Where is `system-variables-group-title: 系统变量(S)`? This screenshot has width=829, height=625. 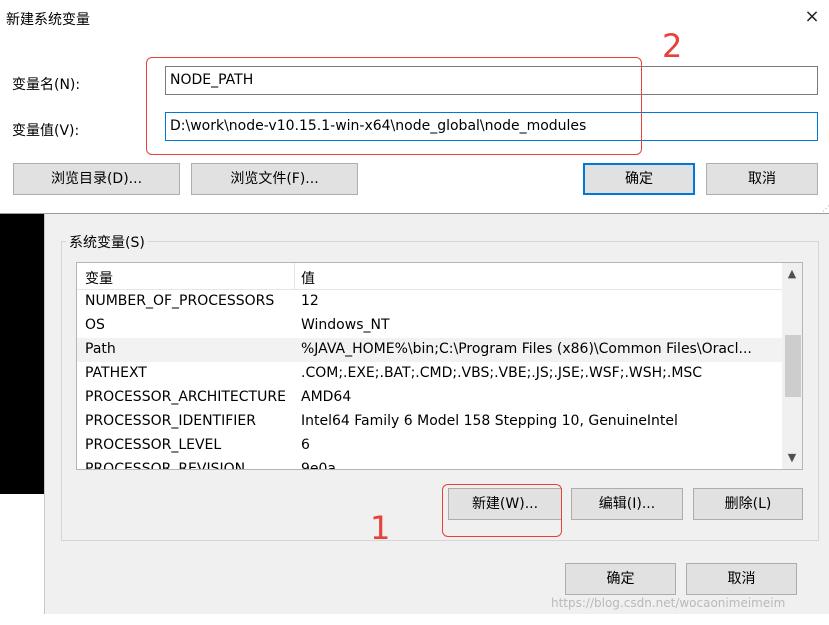 system-variables-group-title: 系统变量(S) is located at coordinates (107, 242).